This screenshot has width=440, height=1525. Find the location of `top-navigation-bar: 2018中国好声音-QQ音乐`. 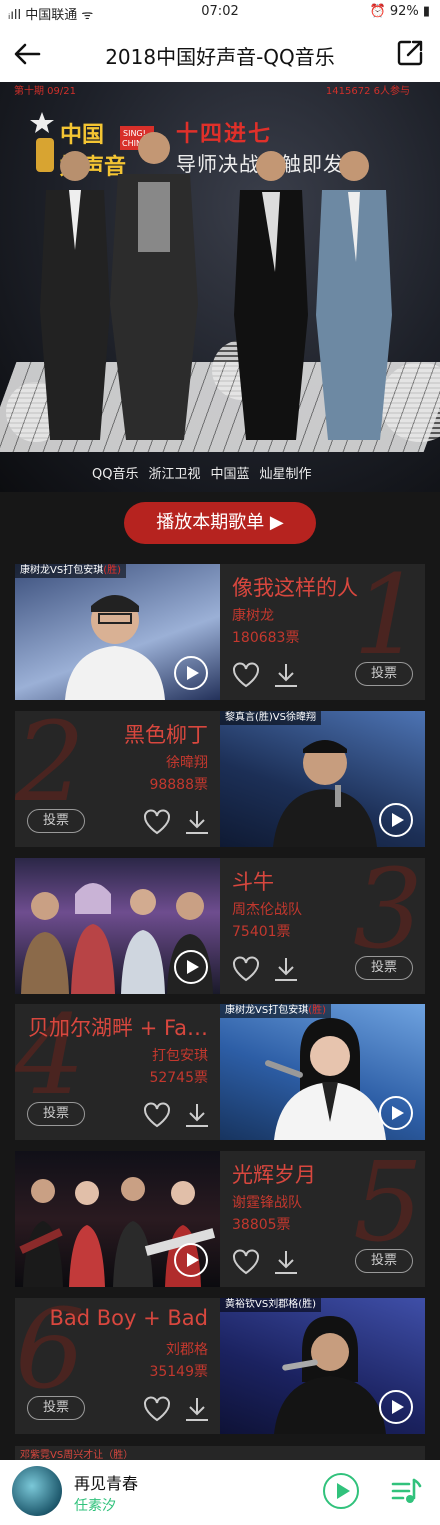

top-navigation-bar: 2018中国好声音-QQ音乐 is located at coordinates (220, 53).